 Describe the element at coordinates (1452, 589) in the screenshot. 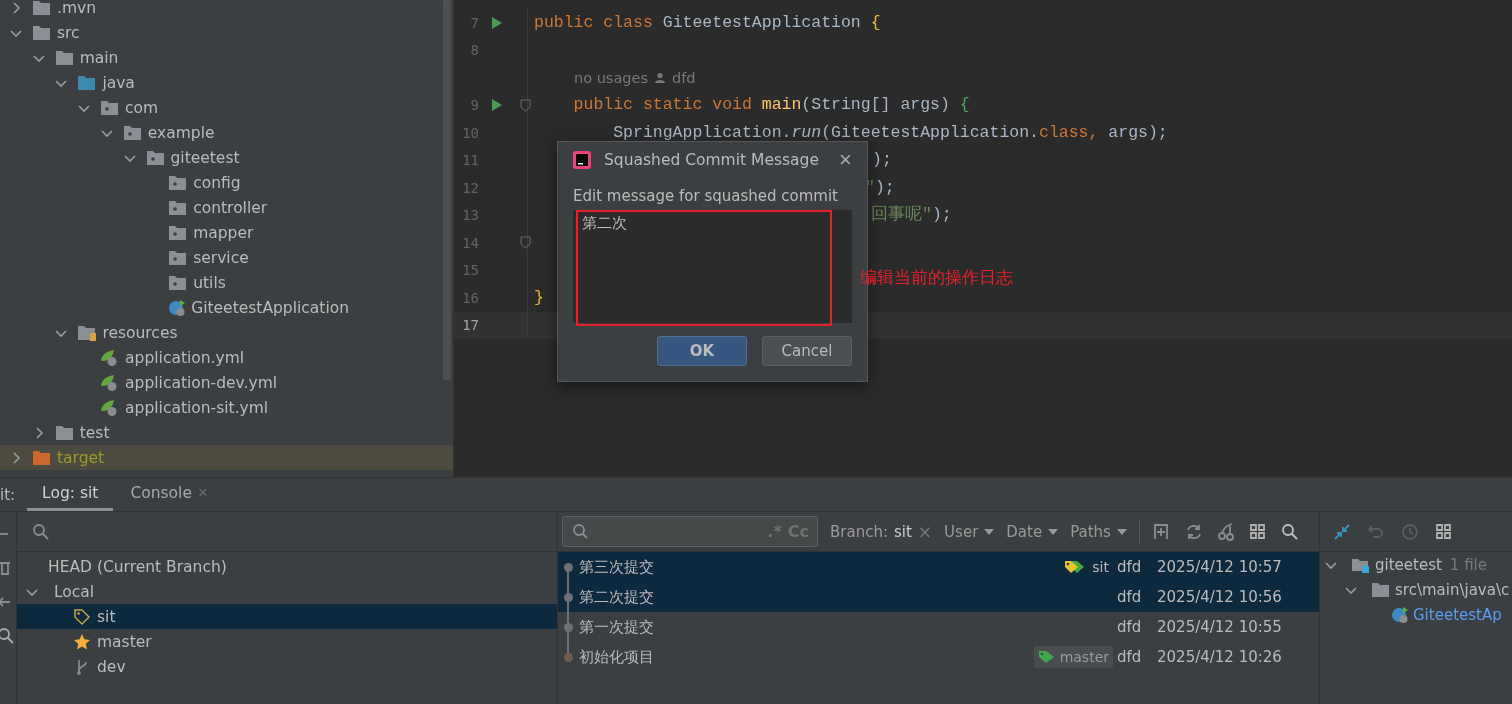

I see `change-label: src\main\java\c` at that location.